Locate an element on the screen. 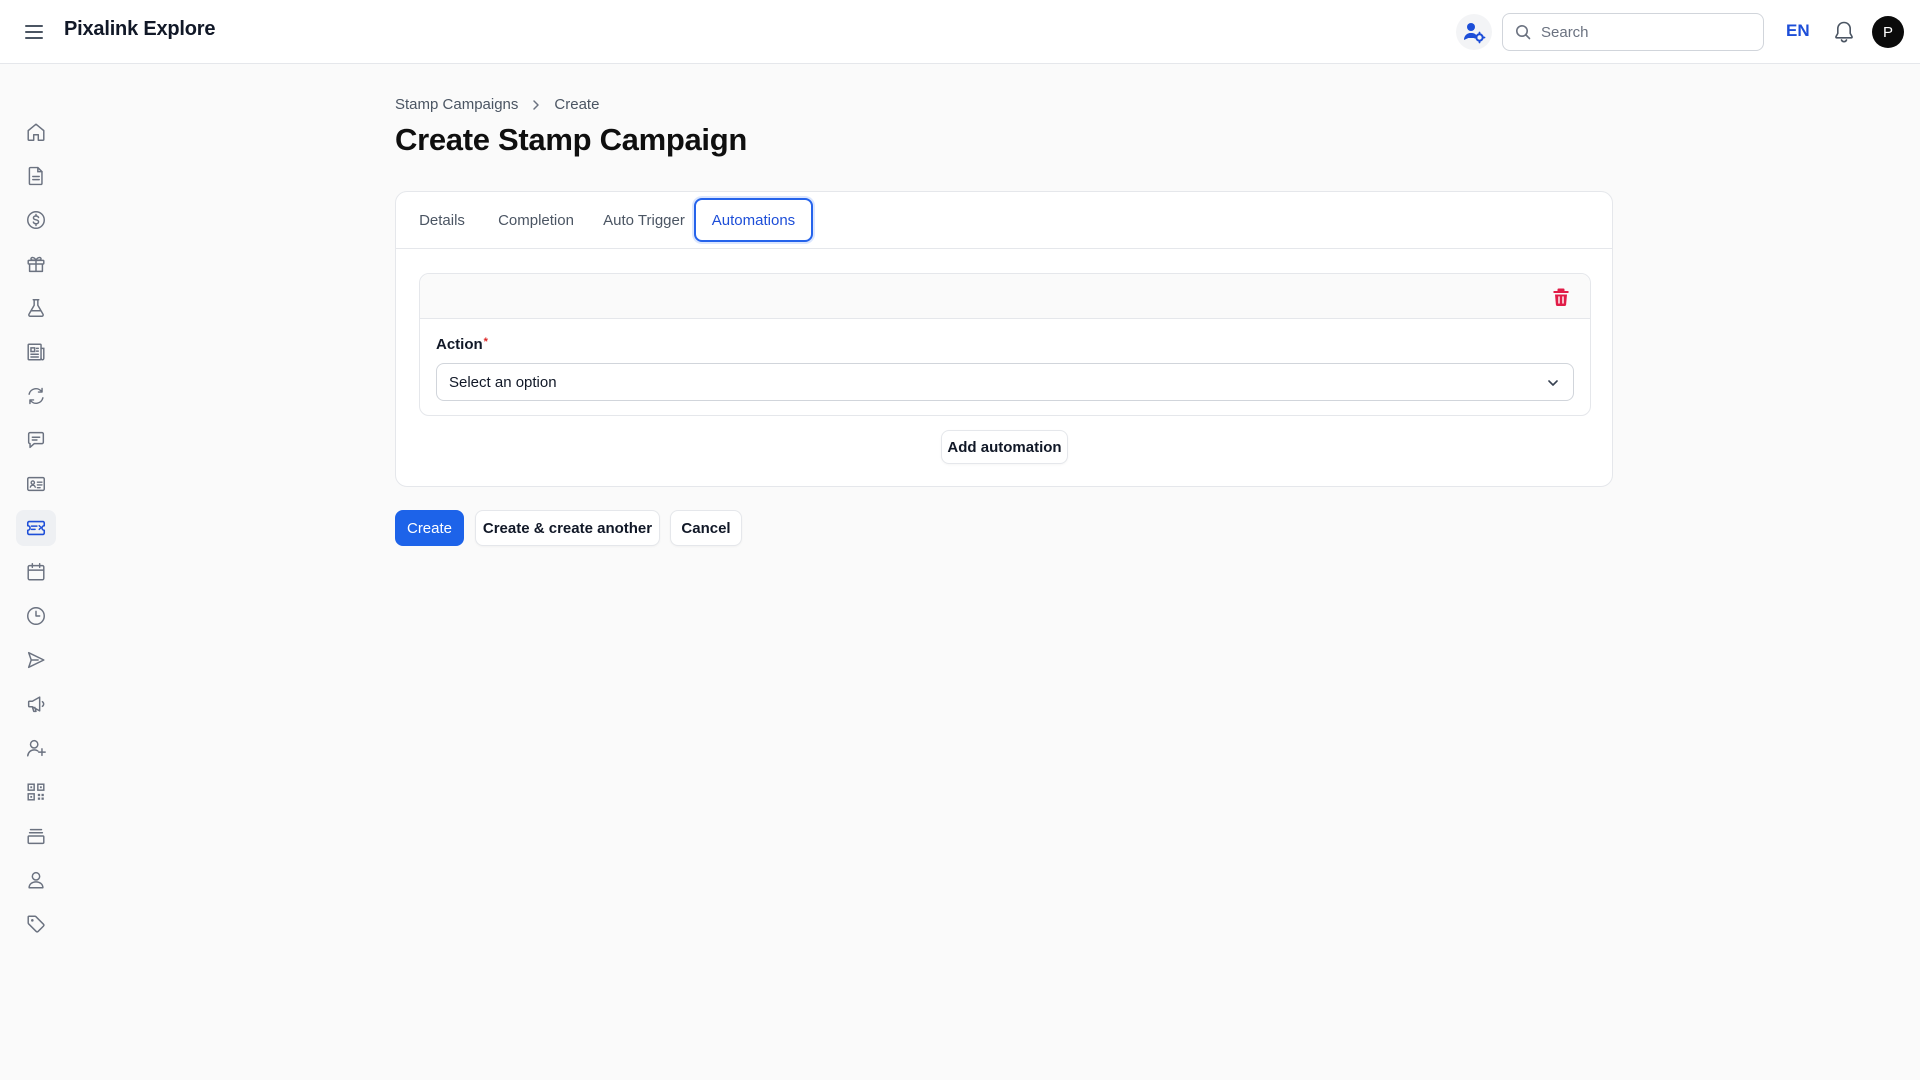 Image resolution: width=1920 pixels, height=1080 pixels. send-icon is located at coordinates (36, 660).